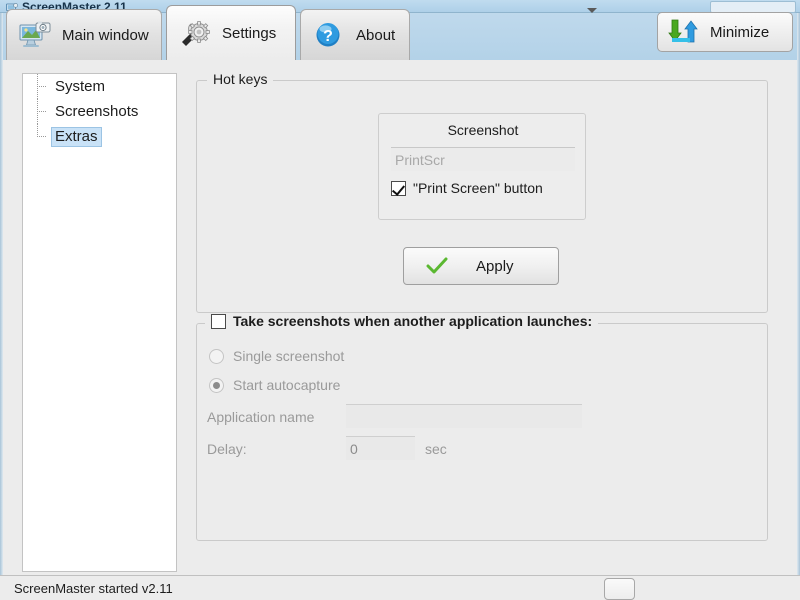 The height and width of the screenshot is (600, 800). What do you see at coordinates (287, 385) in the screenshot?
I see `radio-start-autocapture-label: Start autocapture` at bounding box center [287, 385].